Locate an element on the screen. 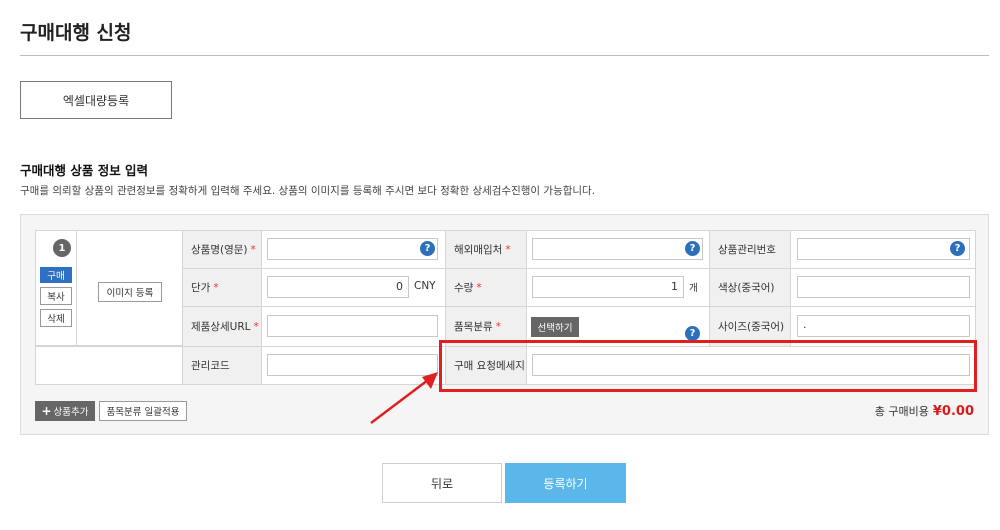 This screenshot has height=530, width=1000. delete-button: 삭제 is located at coordinates (56, 318).